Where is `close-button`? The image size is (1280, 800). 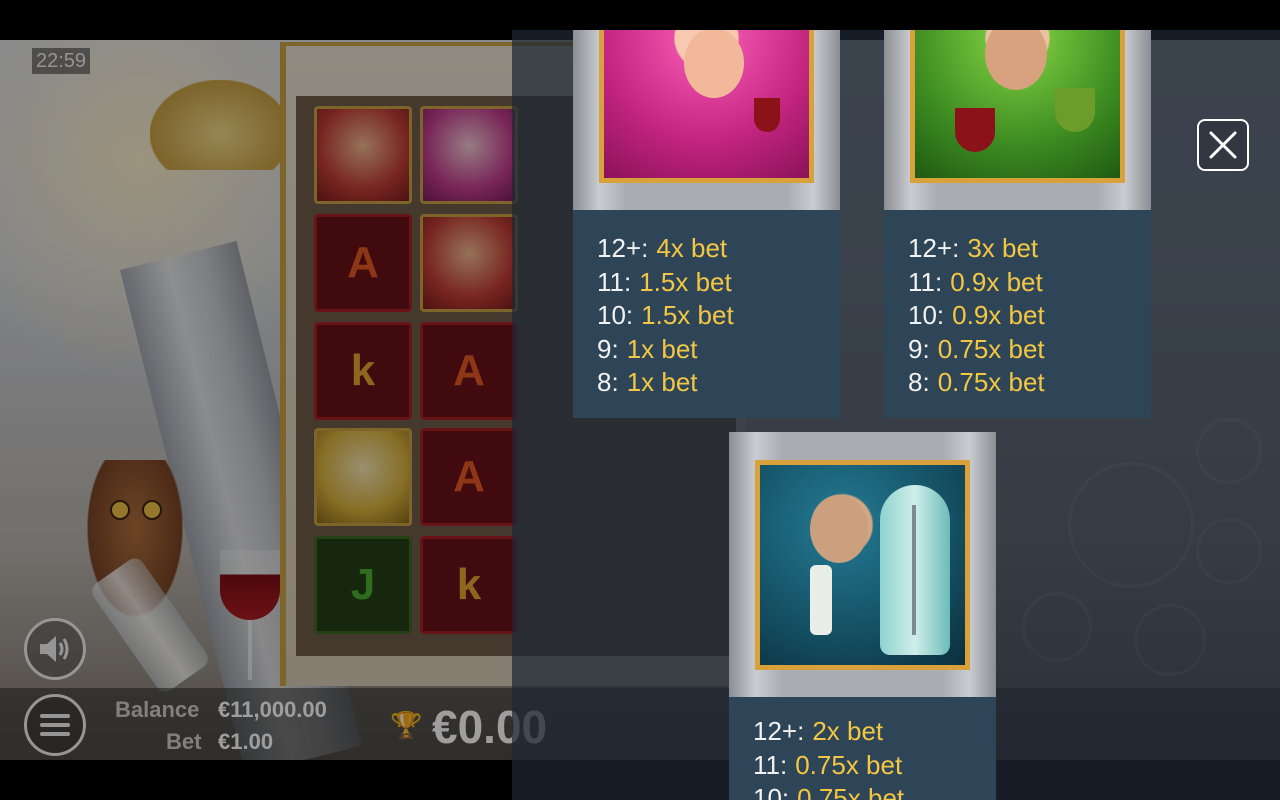 close-button is located at coordinates (1223, 145).